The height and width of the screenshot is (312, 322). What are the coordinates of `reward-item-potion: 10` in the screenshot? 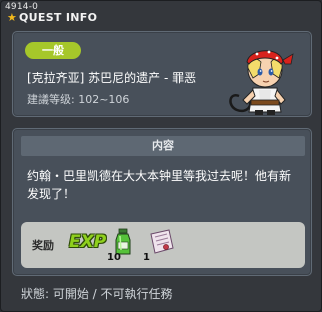 It's located at (122, 244).